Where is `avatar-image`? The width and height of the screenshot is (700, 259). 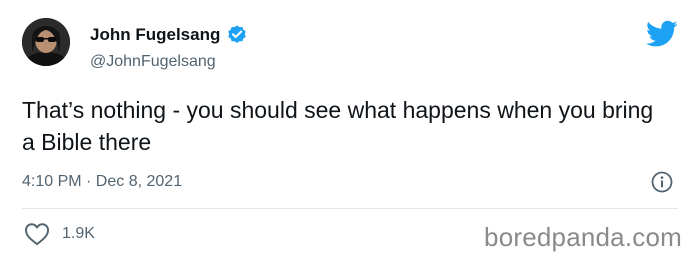 avatar-image is located at coordinates (46, 42).